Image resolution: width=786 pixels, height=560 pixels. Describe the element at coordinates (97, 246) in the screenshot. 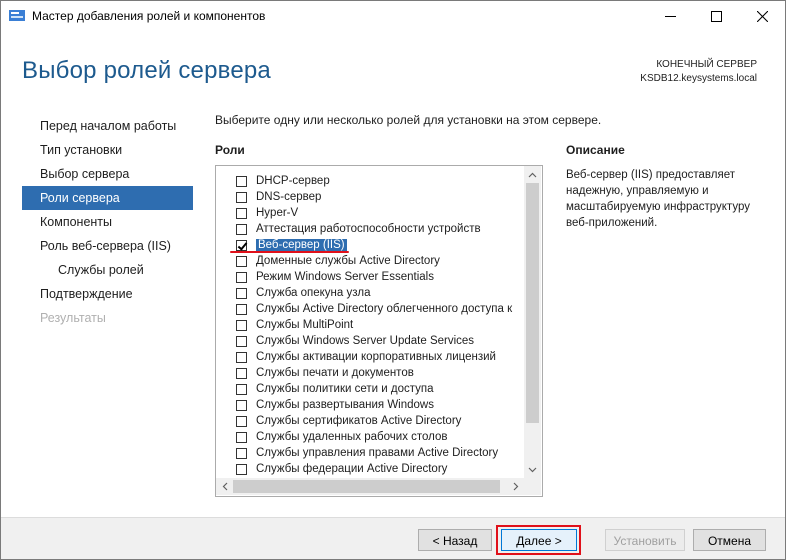

I see `nav-item-web-server-role: Роль веб-сервера (IIS)` at that location.